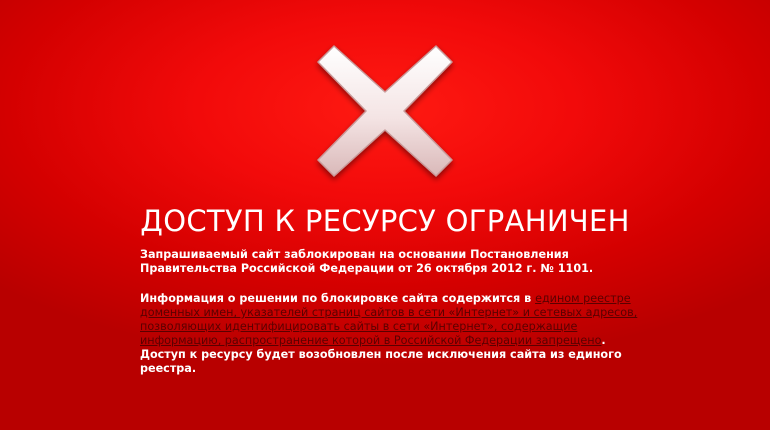 The height and width of the screenshot is (430, 770). Describe the element at coordinates (603, 340) in the screenshot. I see `registry-info-suffix: .` at that location.